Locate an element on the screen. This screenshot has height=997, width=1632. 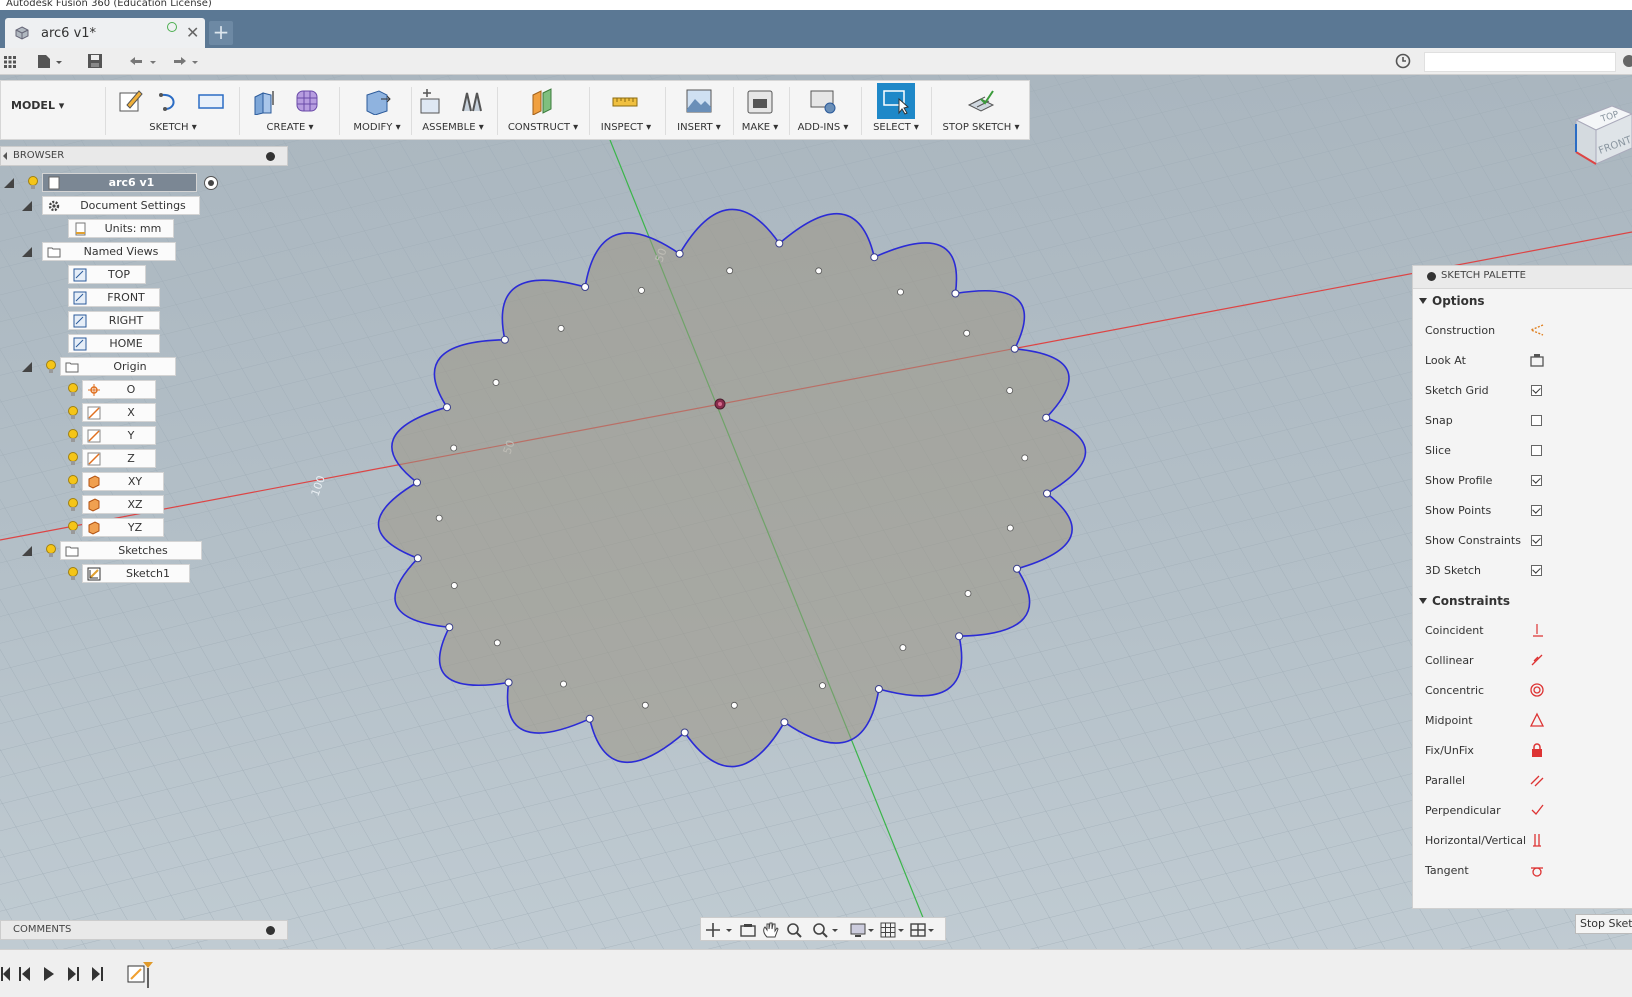
create-sketch-icon is located at coordinates (131, 101).